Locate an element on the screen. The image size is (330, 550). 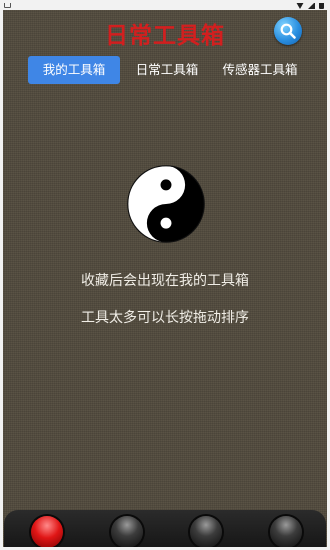
status-icons is located at coordinates (310, 5).